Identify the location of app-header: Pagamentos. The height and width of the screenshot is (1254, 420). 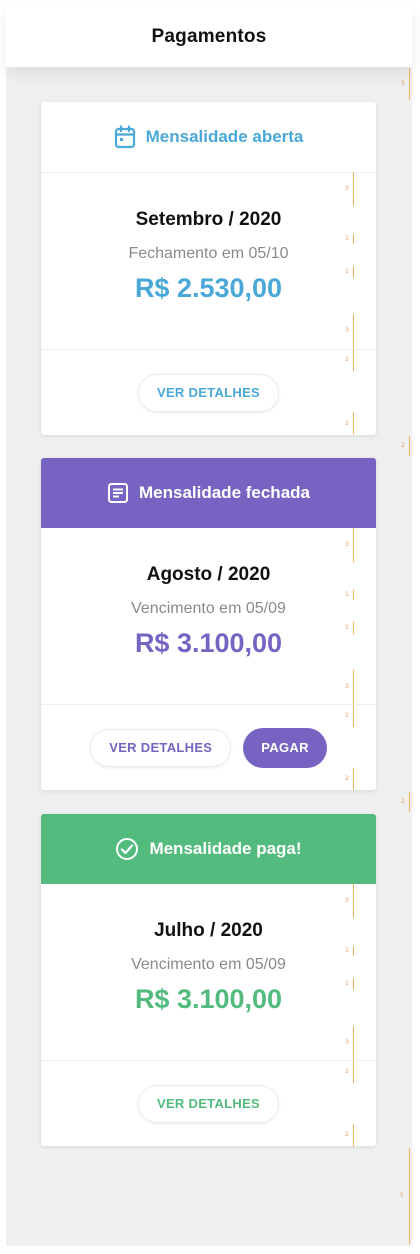
(209, 36).